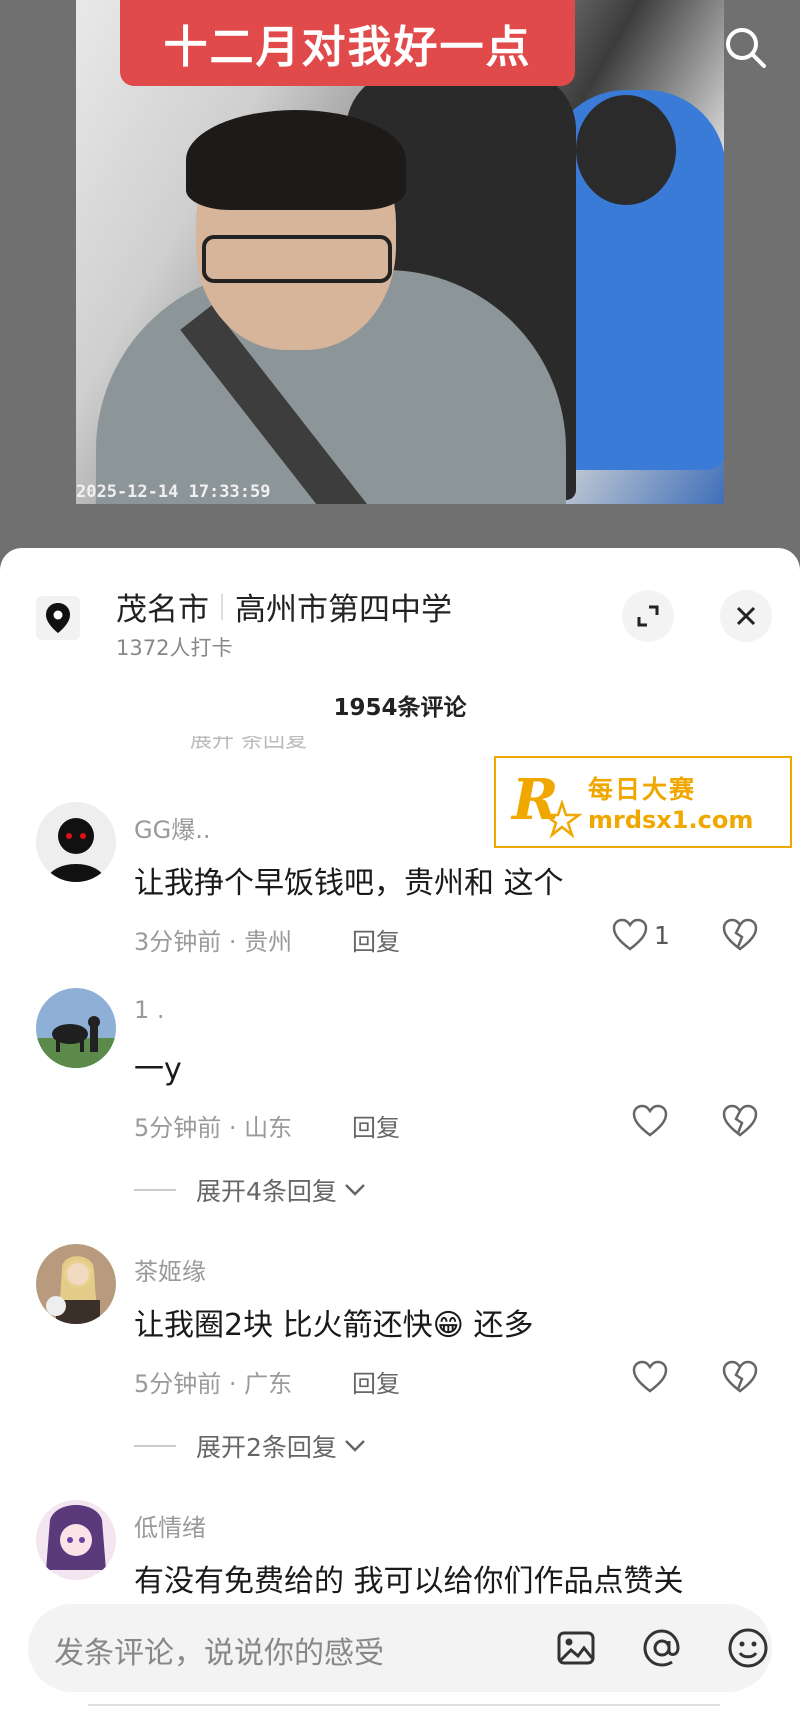 The image size is (800, 1712). Describe the element at coordinates (409, 1579) in the screenshot. I see `comment-text: 有没有免费给的 我可以给你们作品点赞关` at that location.